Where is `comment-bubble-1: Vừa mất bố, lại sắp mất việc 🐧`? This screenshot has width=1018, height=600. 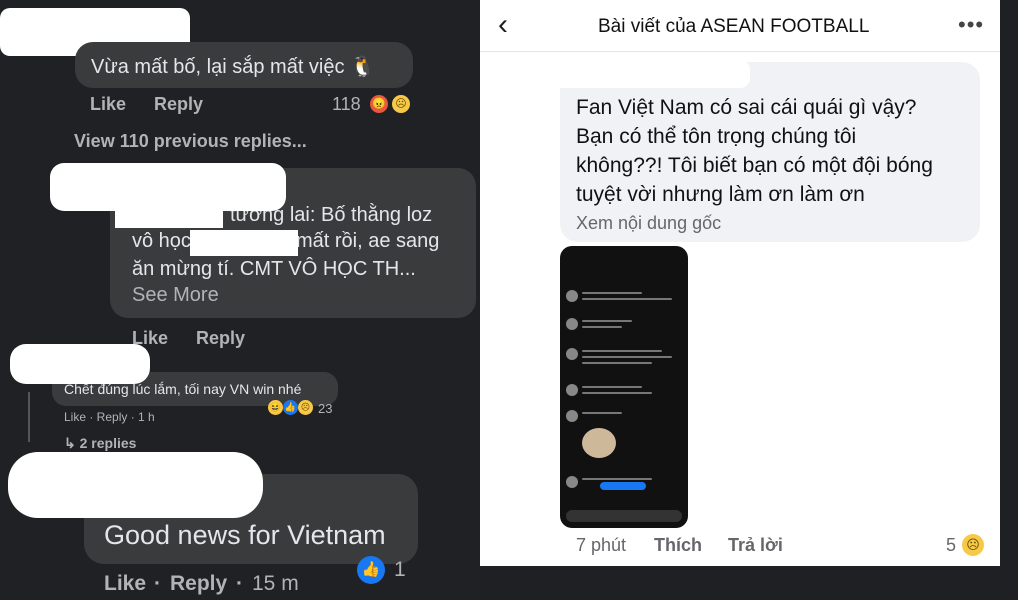
comment-bubble-1: Vừa mất bố, lại sắp mất việc 🐧 is located at coordinates (244, 65).